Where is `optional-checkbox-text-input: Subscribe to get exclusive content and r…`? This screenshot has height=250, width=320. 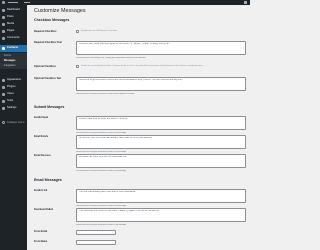 optional-checkbox-text-input: Subscribe to get exclusive content and r… is located at coordinates (161, 84).